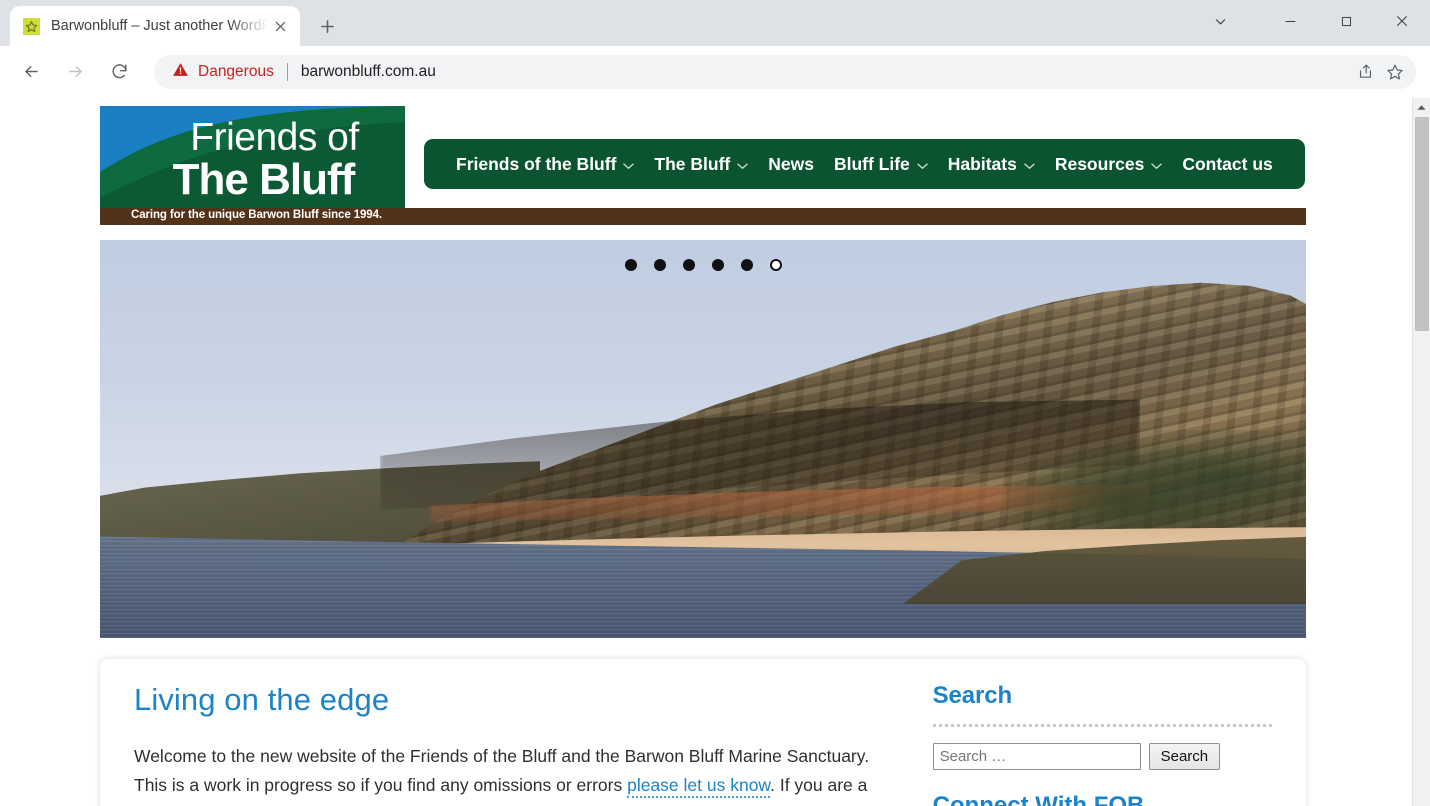 This screenshot has height=806, width=1430. I want to click on address-bar: Dangerous barwonbluff.com.au, so click(785, 71).